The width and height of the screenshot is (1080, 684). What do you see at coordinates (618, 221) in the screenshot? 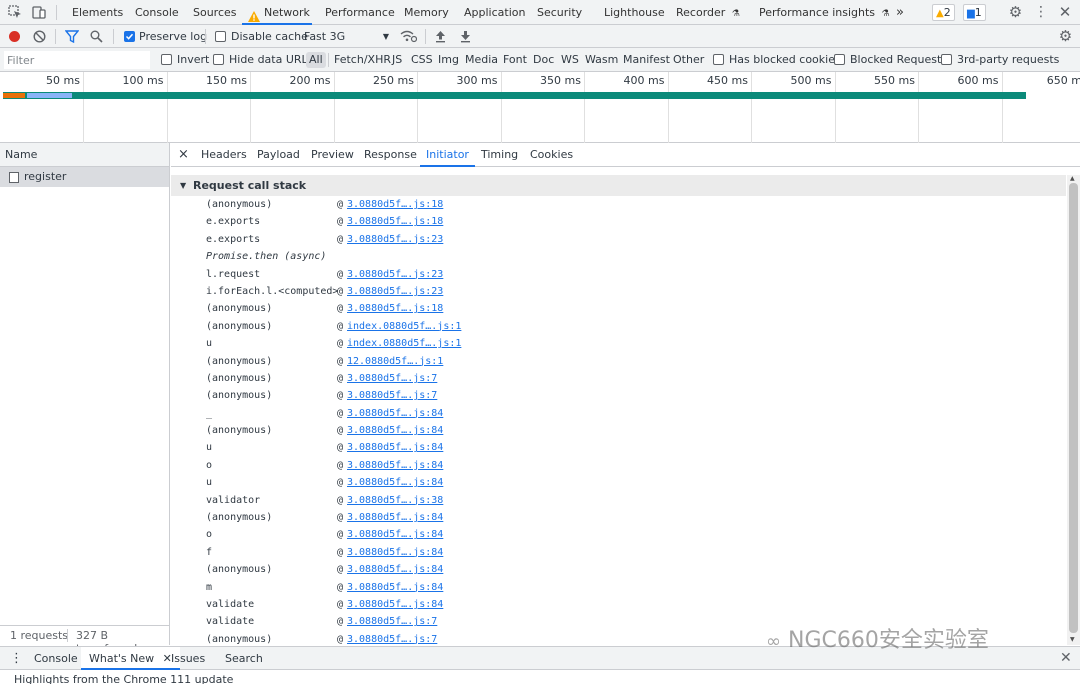
I see `call-stack-row: e.exports @3.0880d5f….js:18` at bounding box center [618, 221].